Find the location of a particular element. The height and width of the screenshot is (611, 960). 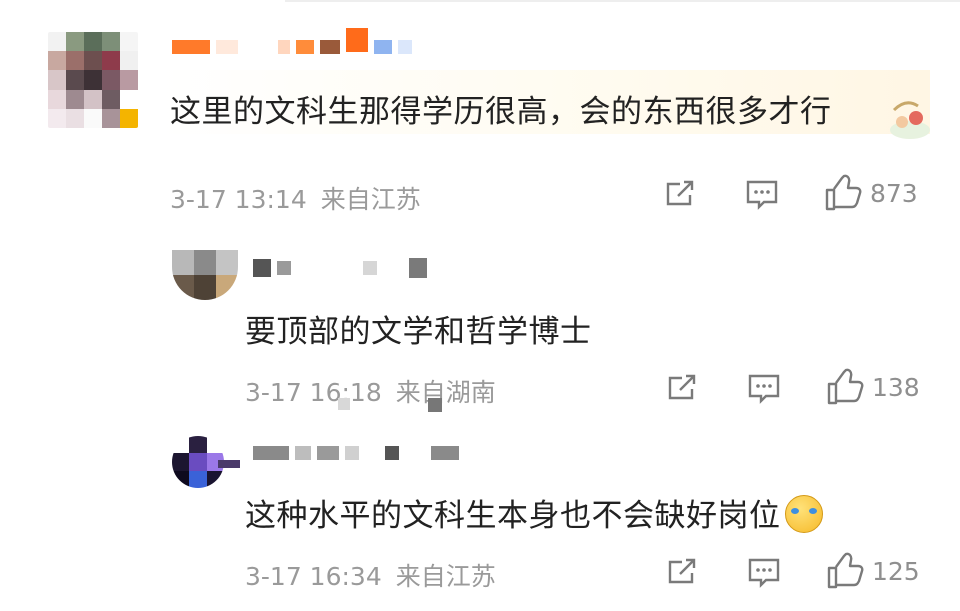

comment-time: 3-17 16:18 is located at coordinates (313, 392).